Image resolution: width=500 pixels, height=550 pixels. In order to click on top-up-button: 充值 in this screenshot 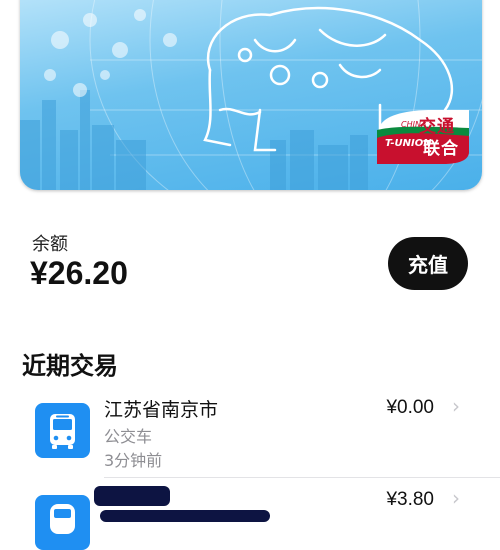, I will do `click(428, 263)`.